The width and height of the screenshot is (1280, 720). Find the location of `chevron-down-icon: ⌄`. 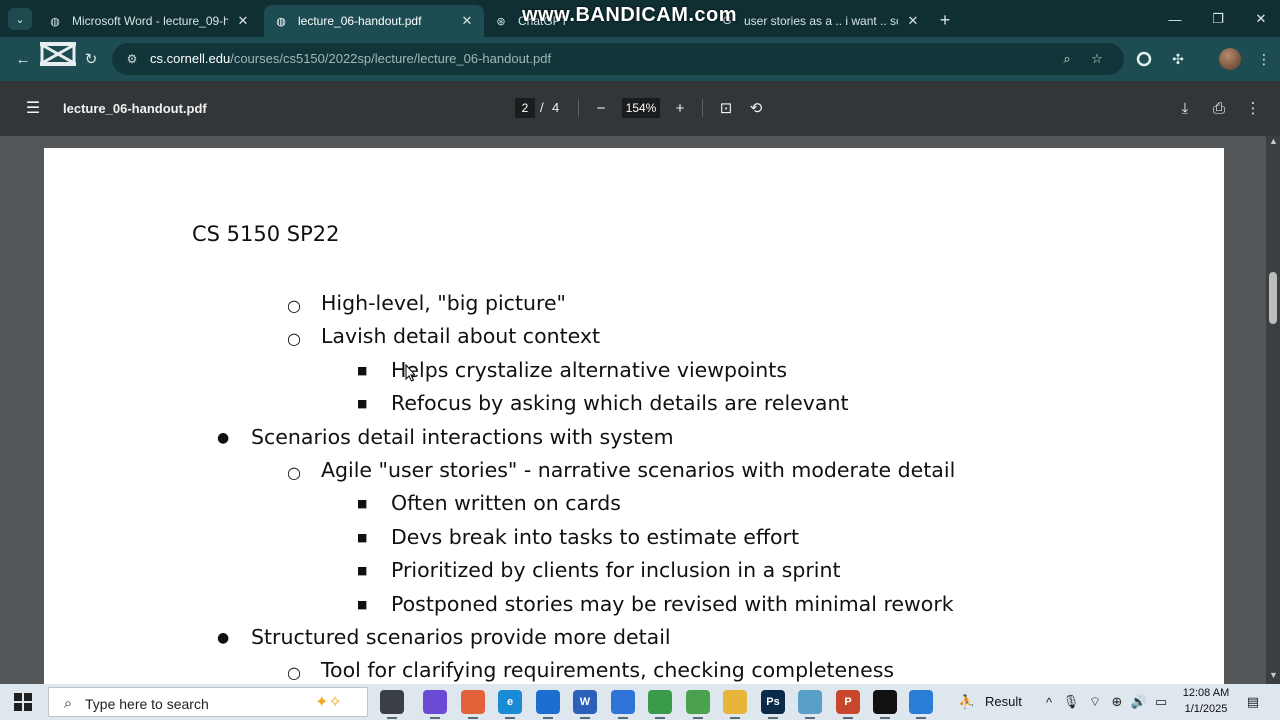

chevron-down-icon: ⌄ is located at coordinates (20, 19).